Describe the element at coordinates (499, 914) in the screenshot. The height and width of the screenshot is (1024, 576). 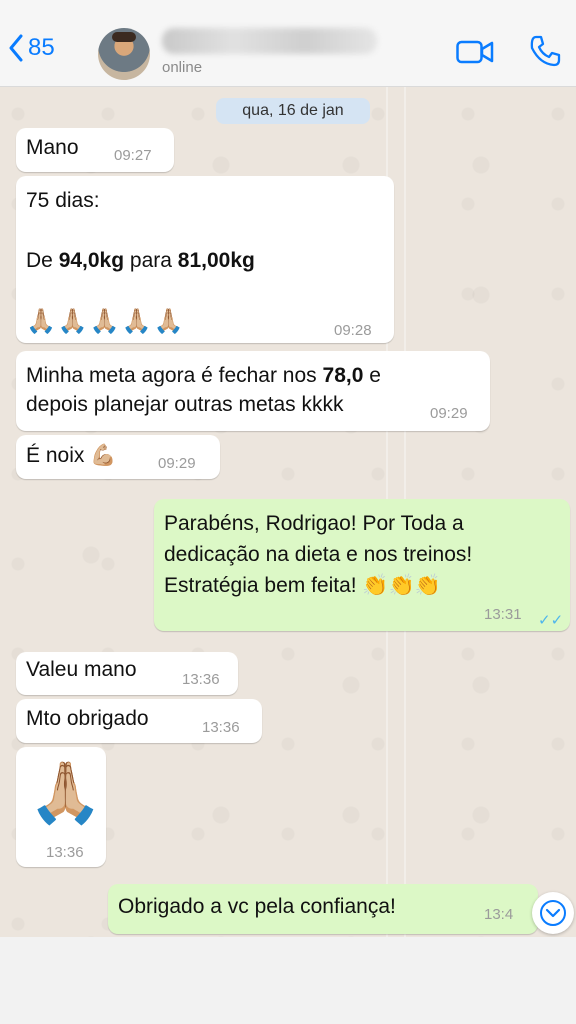
I see `message-time: 13:4` at that location.